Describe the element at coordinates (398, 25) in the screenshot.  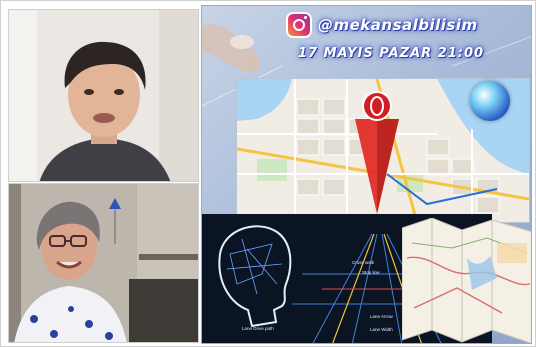
I see `instagram-handle-text: @mekansalbilisim` at that location.